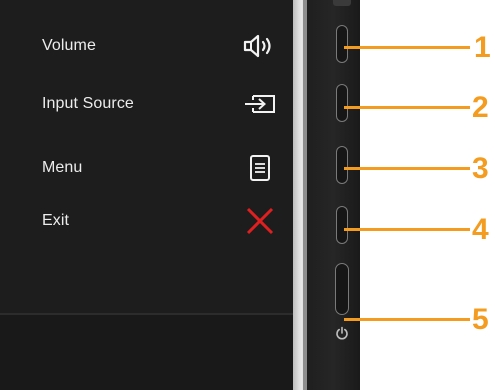 The image size is (495, 390). What do you see at coordinates (146, 221) in the screenshot?
I see `osd-item-exit: Exit` at bounding box center [146, 221].